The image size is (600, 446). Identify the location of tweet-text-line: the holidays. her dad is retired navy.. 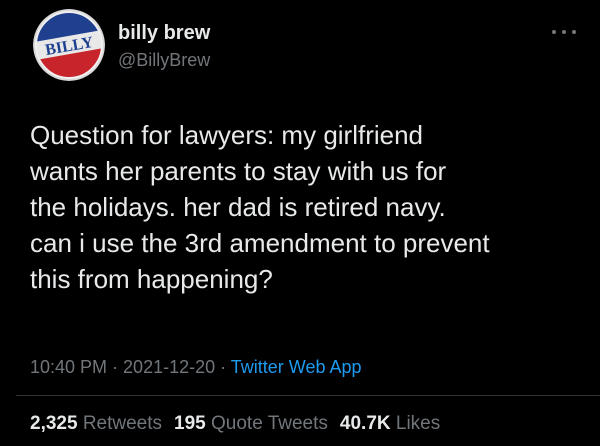
(238, 207).